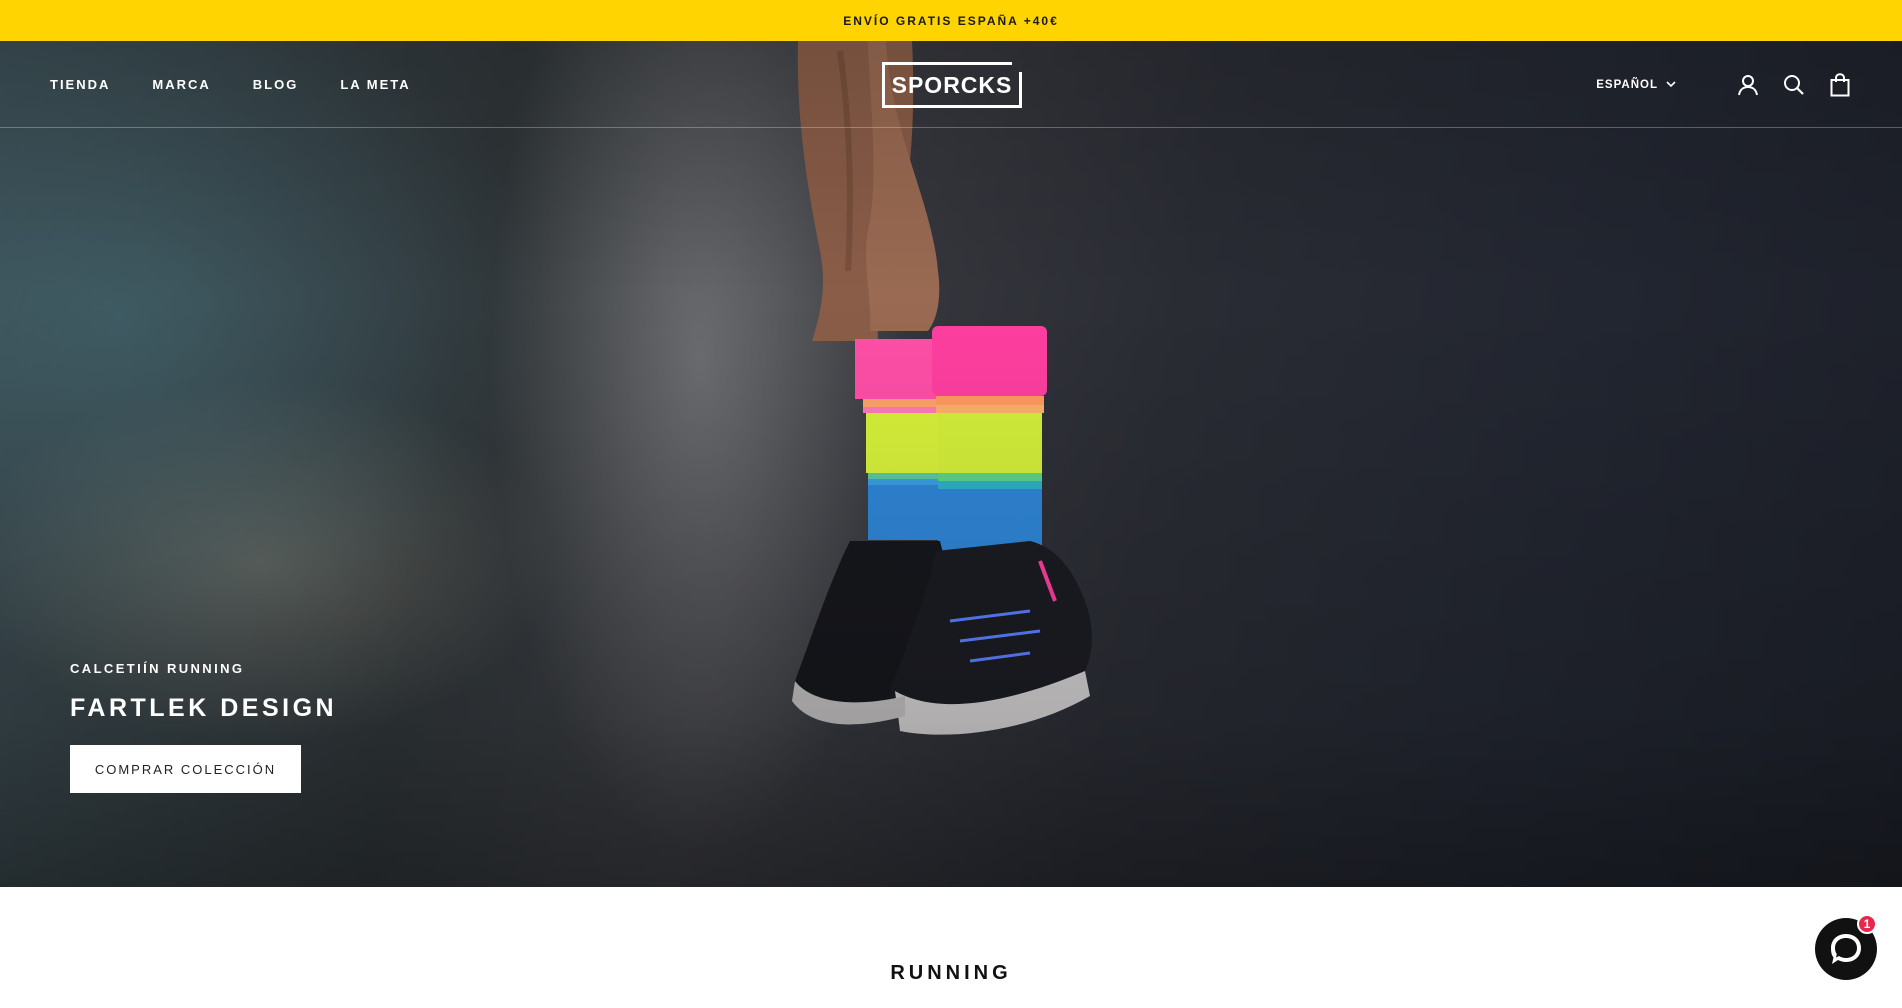  Describe the element at coordinates (157, 668) in the screenshot. I see `hero-eyebrow: CALCETIÍN RUNNING` at that location.